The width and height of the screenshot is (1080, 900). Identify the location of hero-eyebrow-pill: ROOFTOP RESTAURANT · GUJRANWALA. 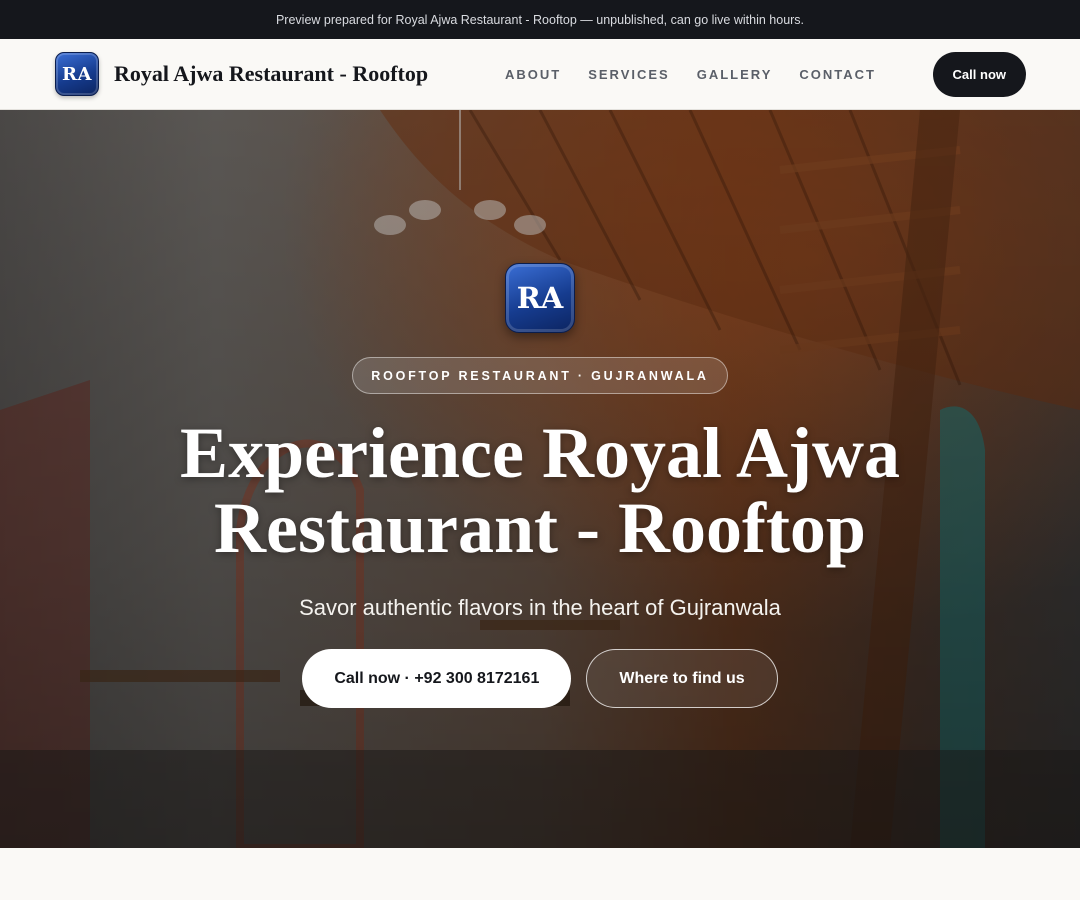
(540, 375).